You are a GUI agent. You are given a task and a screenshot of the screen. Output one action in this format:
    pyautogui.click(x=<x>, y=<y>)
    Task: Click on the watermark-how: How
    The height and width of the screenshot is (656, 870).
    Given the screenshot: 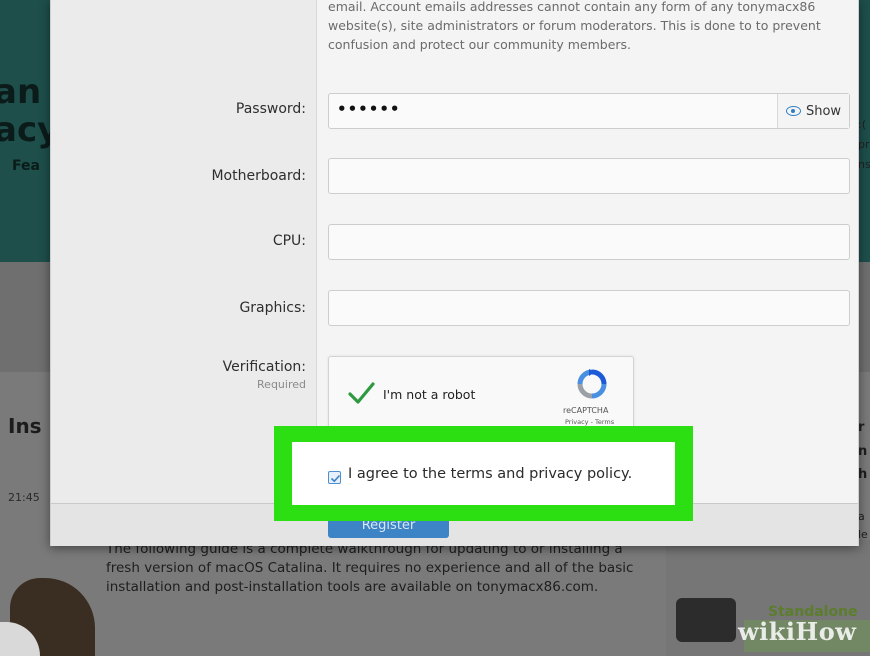 What is the action you would take?
    pyautogui.click(x=826, y=631)
    